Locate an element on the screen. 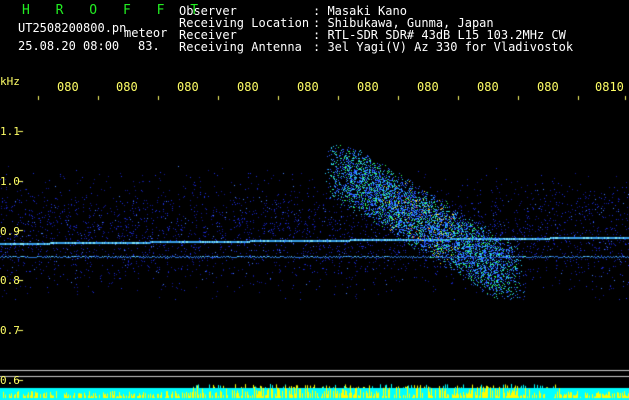  antenna-label: Receiving Antenna is located at coordinates (240, 47).